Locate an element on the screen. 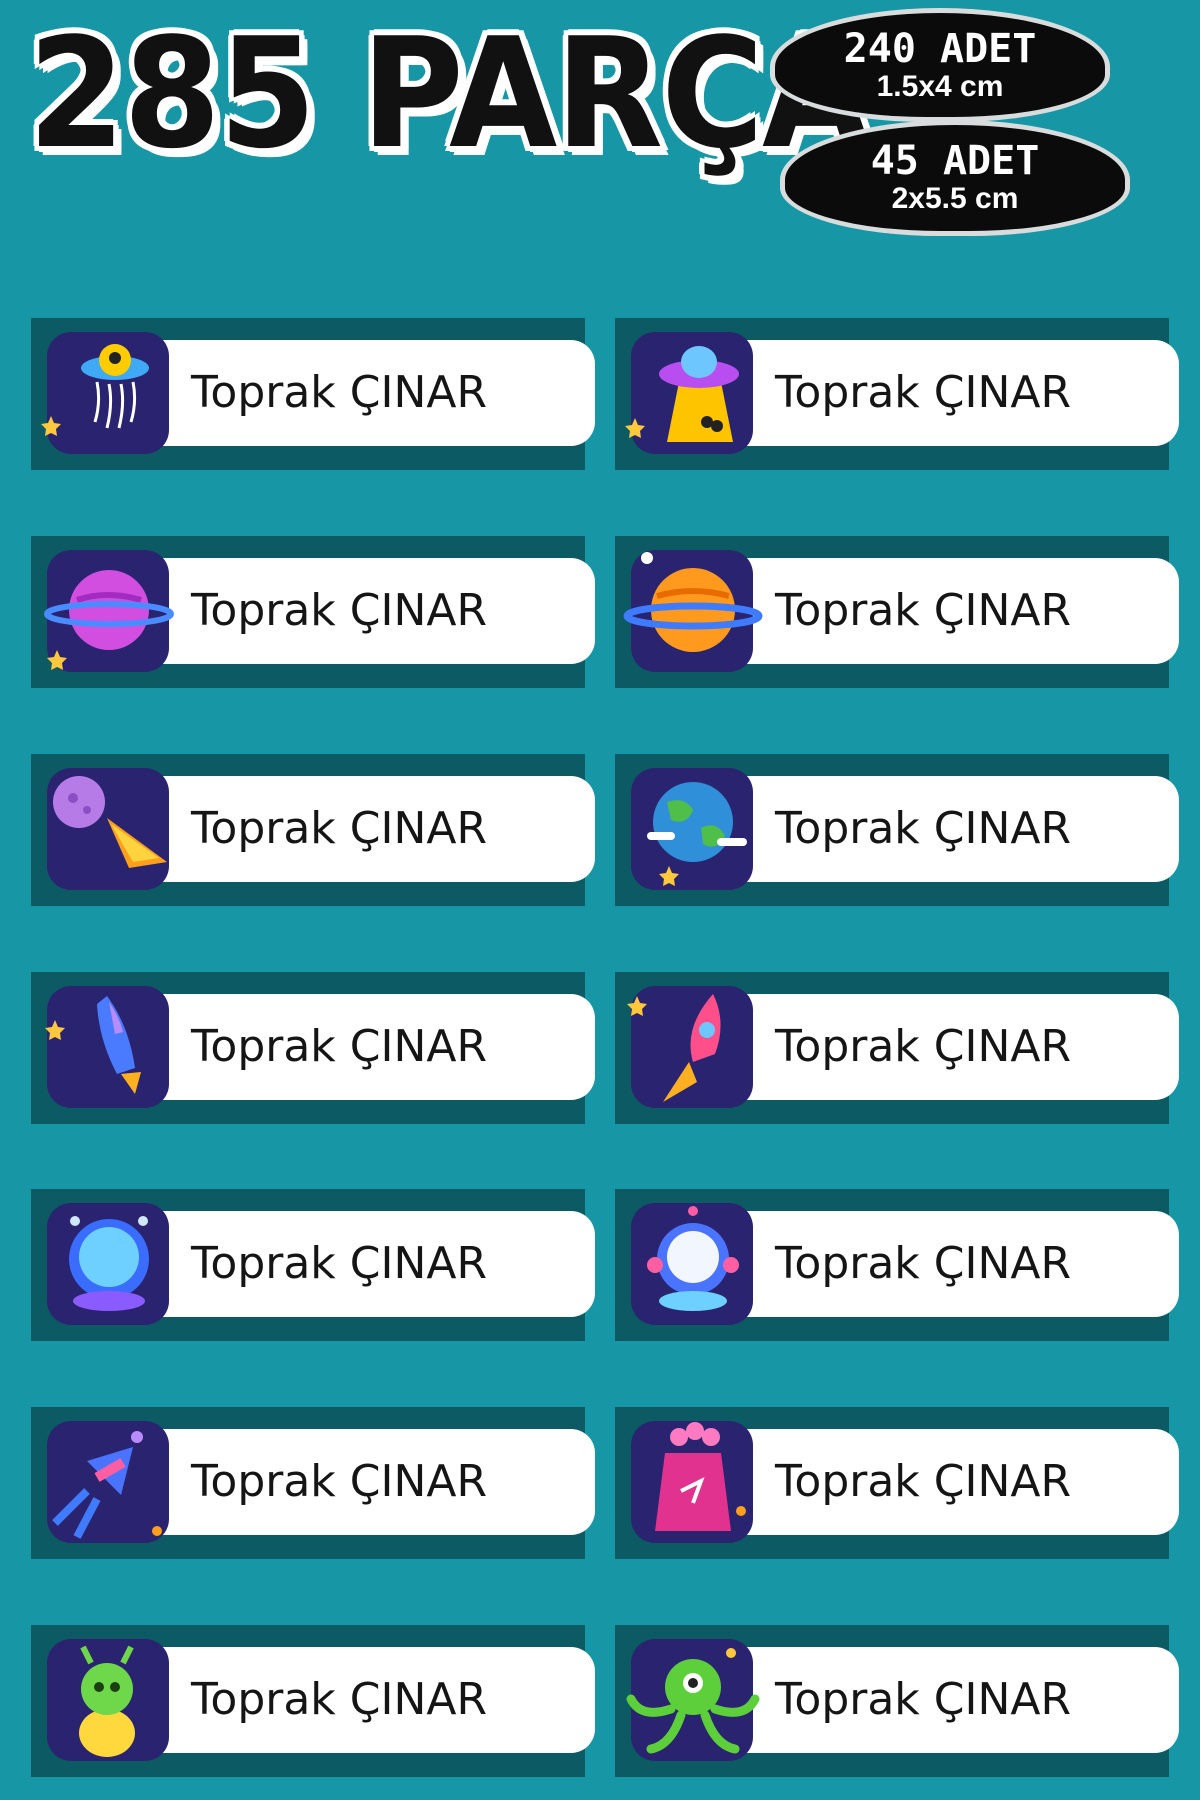 Image resolution: width=1200 pixels, height=1800 pixels. badge-quantity: 240 ADET is located at coordinates (940, 49).